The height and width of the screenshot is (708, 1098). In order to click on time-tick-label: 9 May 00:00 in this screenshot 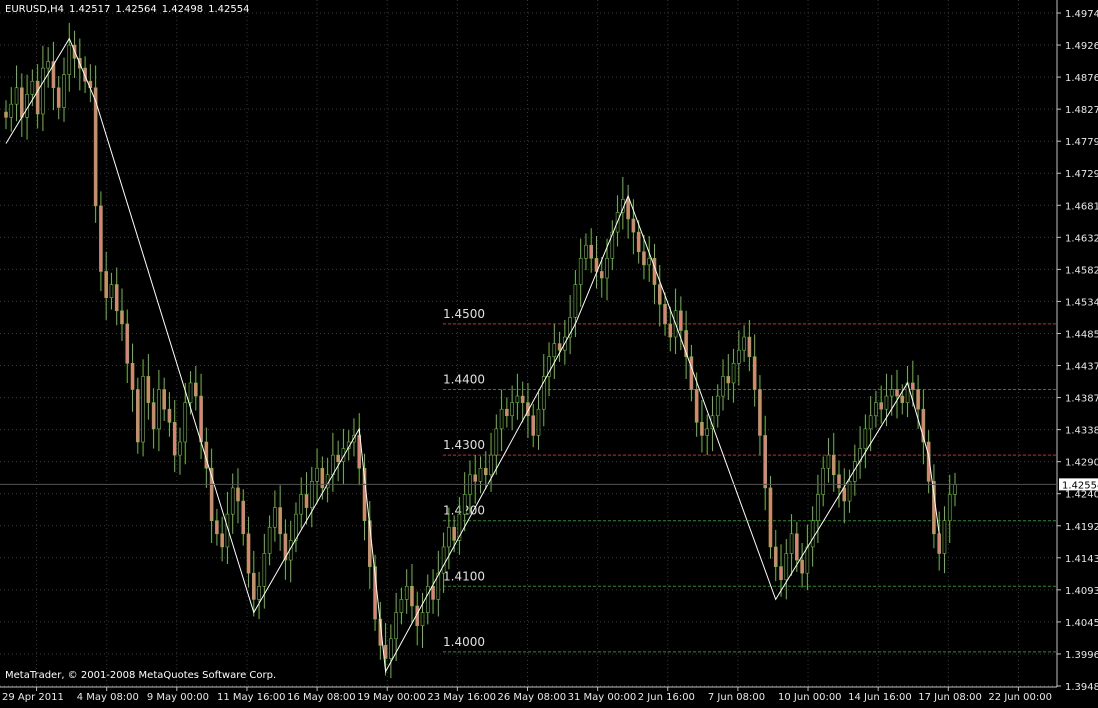, I will do `click(178, 697)`.